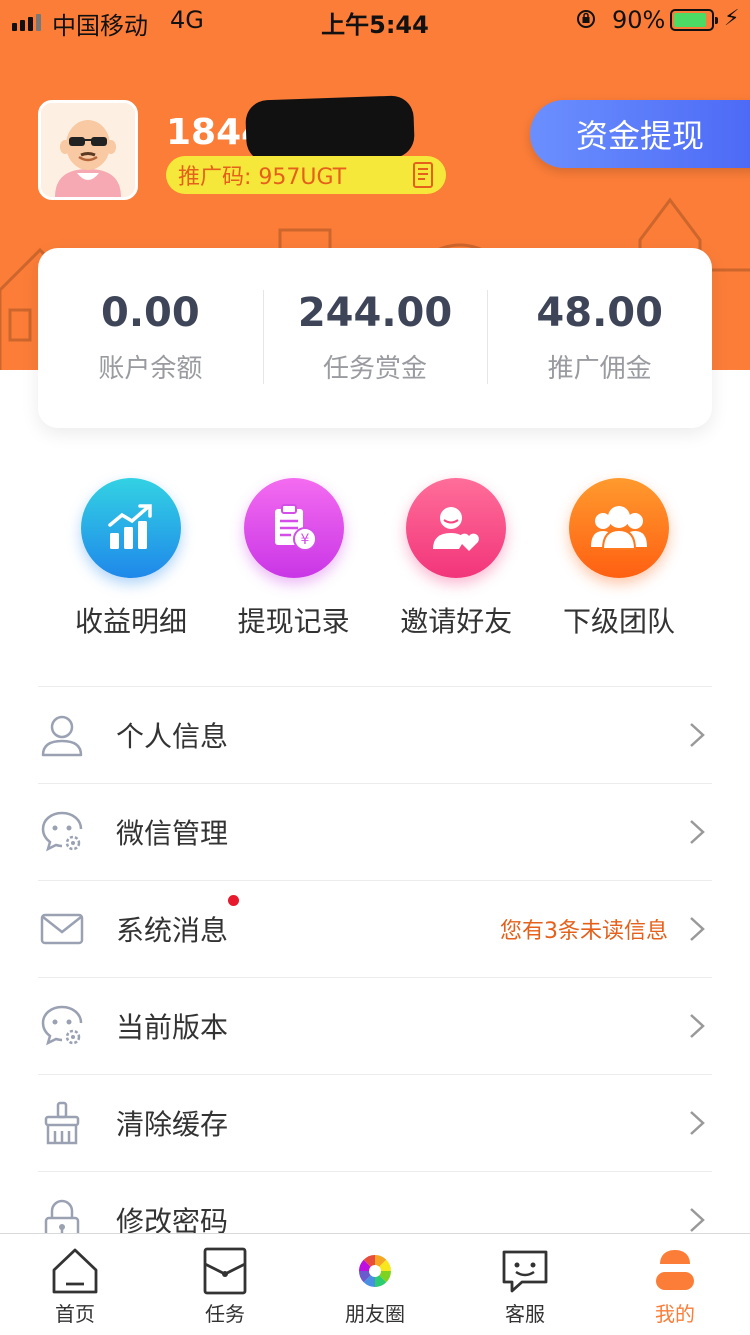  What do you see at coordinates (456, 529) in the screenshot?
I see `invite-friend-icon` at bounding box center [456, 529].